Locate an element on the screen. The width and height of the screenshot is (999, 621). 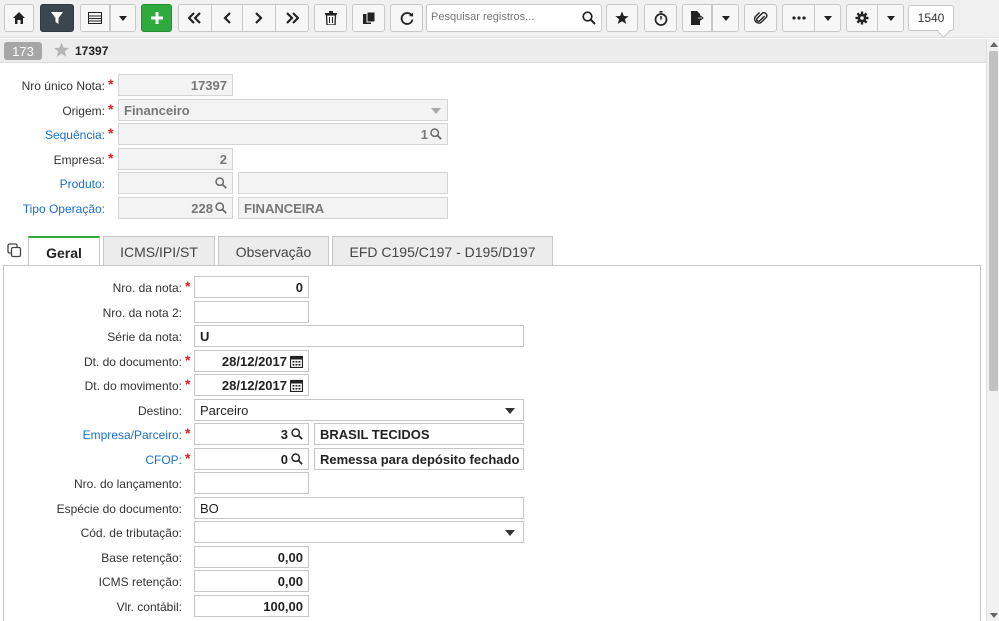
home-button is located at coordinates (19, 18).